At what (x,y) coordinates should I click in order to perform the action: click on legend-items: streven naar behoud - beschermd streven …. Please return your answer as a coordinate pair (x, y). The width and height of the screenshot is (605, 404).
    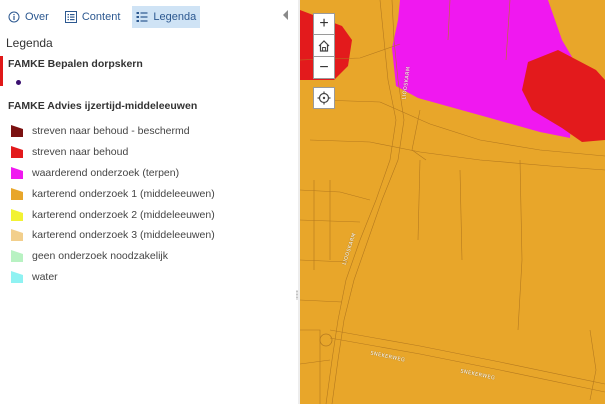
    Looking at the image, I should click on (112, 204).